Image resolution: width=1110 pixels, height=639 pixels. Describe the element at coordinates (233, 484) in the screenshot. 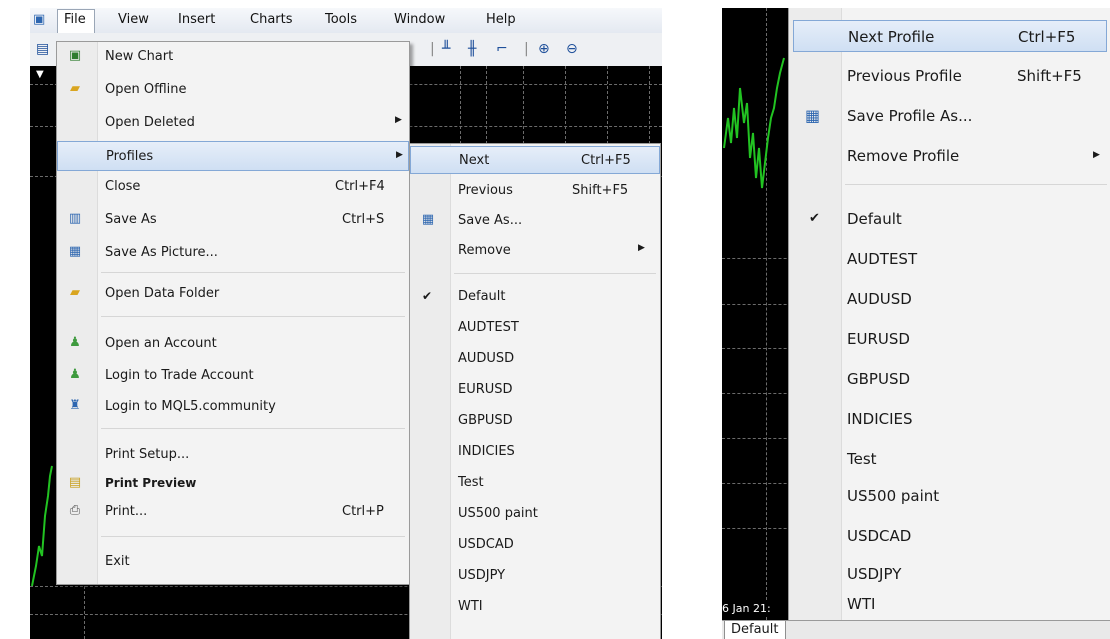

I see `menu-item-print-preview: ▤ Print Preview` at that location.